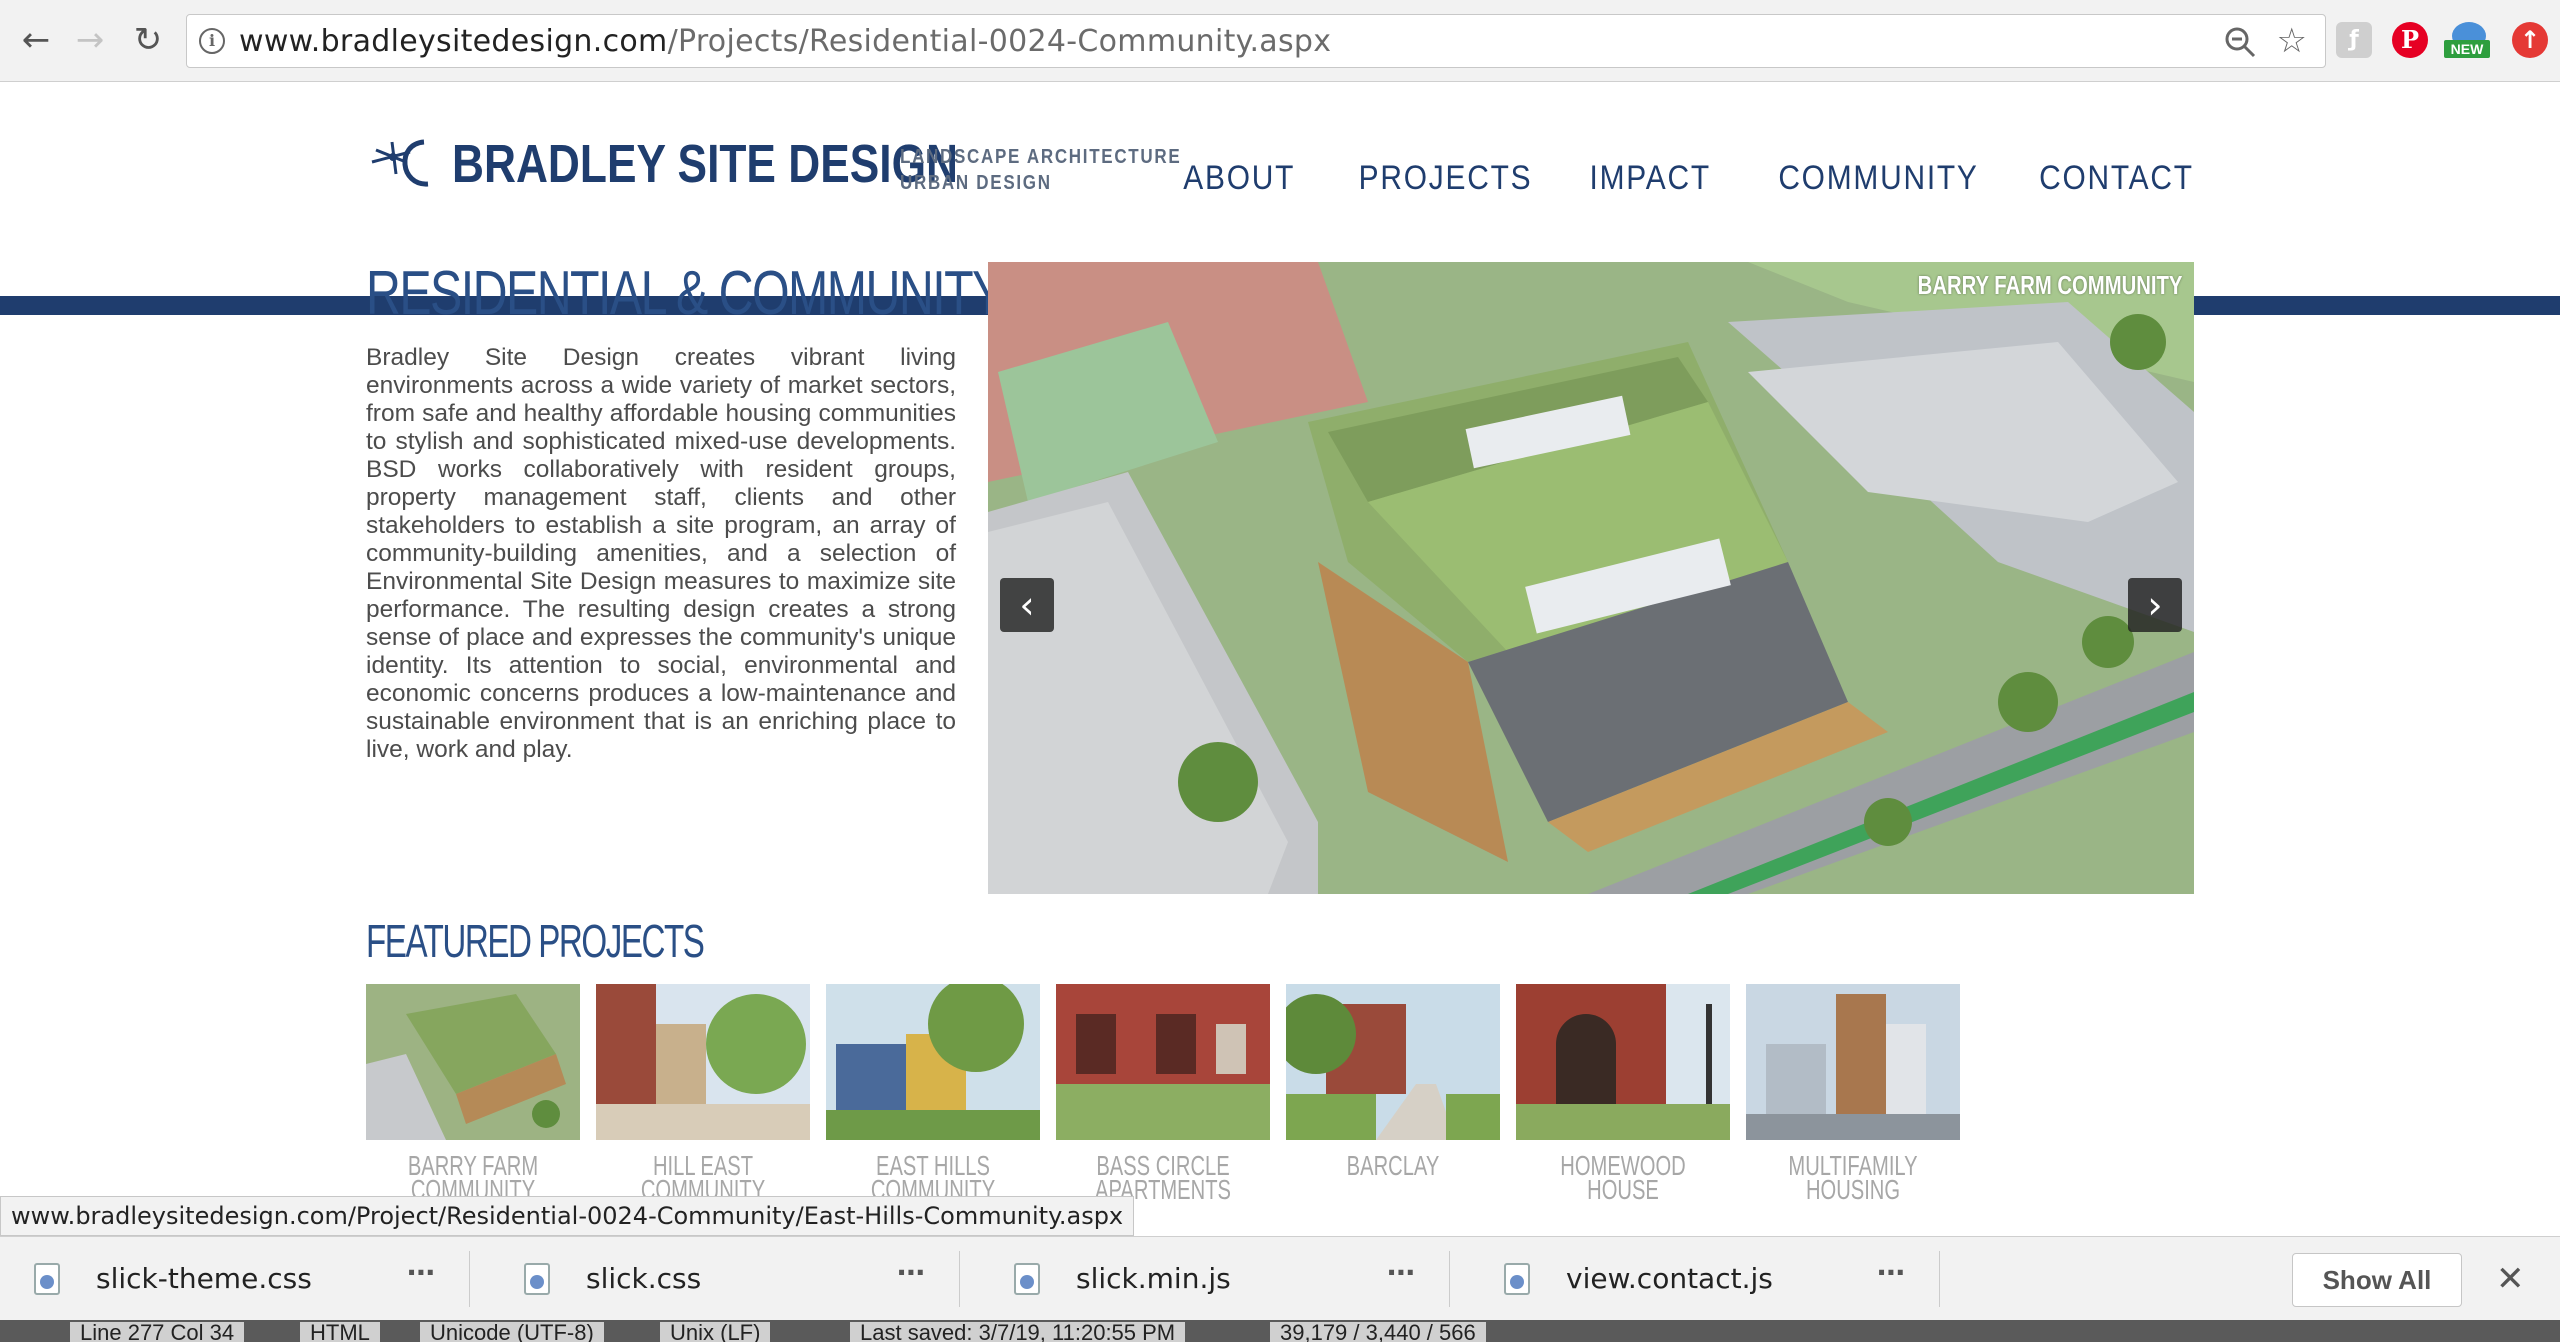  What do you see at coordinates (535, 941) in the screenshot?
I see `featured-projects-heading: FEATURED PROJECTS` at bounding box center [535, 941].